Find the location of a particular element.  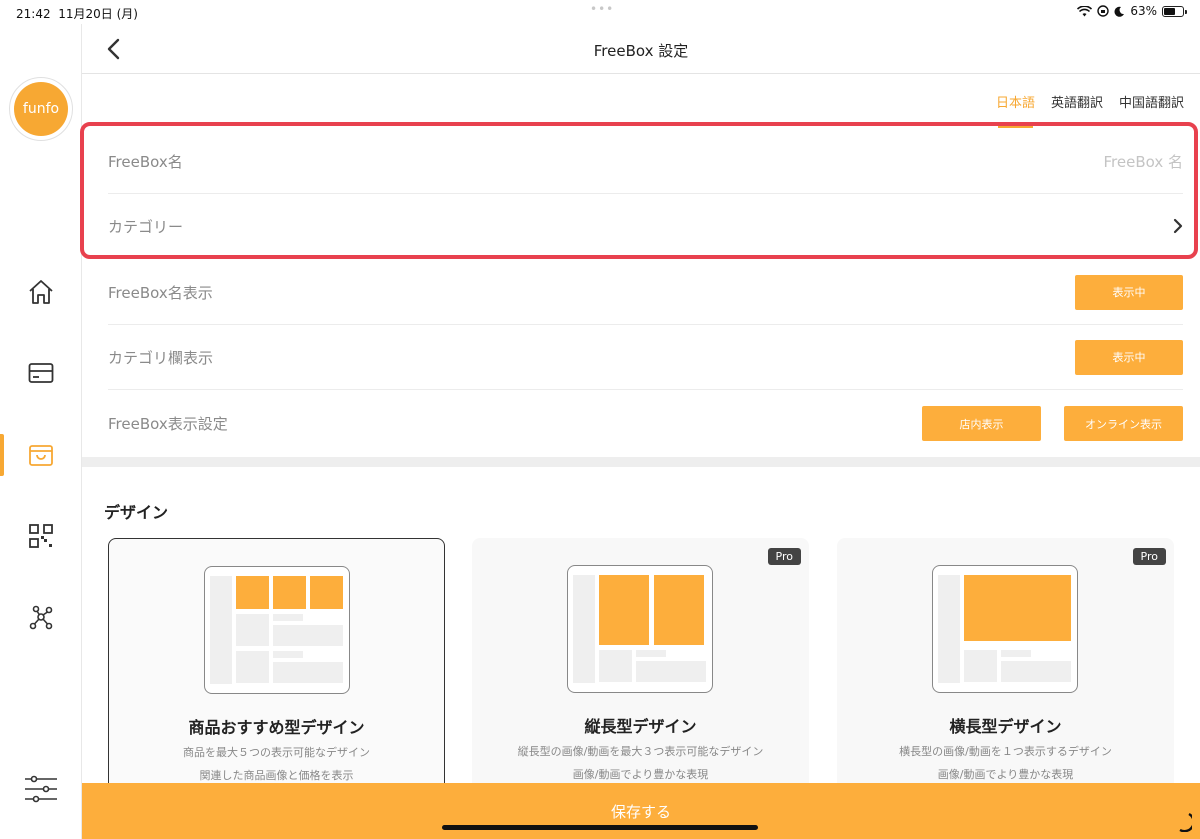

display-setting-row: FreeBox表示設定 店内表示 オンライン表示 is located at coordinates (645, 423).